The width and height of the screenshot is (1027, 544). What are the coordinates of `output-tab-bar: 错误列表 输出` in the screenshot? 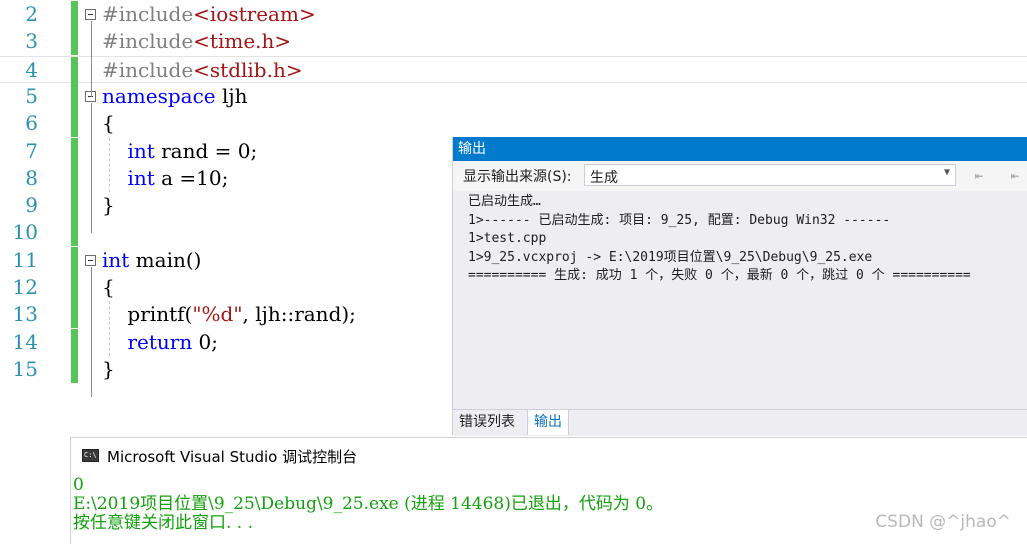 It's located at (740, 422).